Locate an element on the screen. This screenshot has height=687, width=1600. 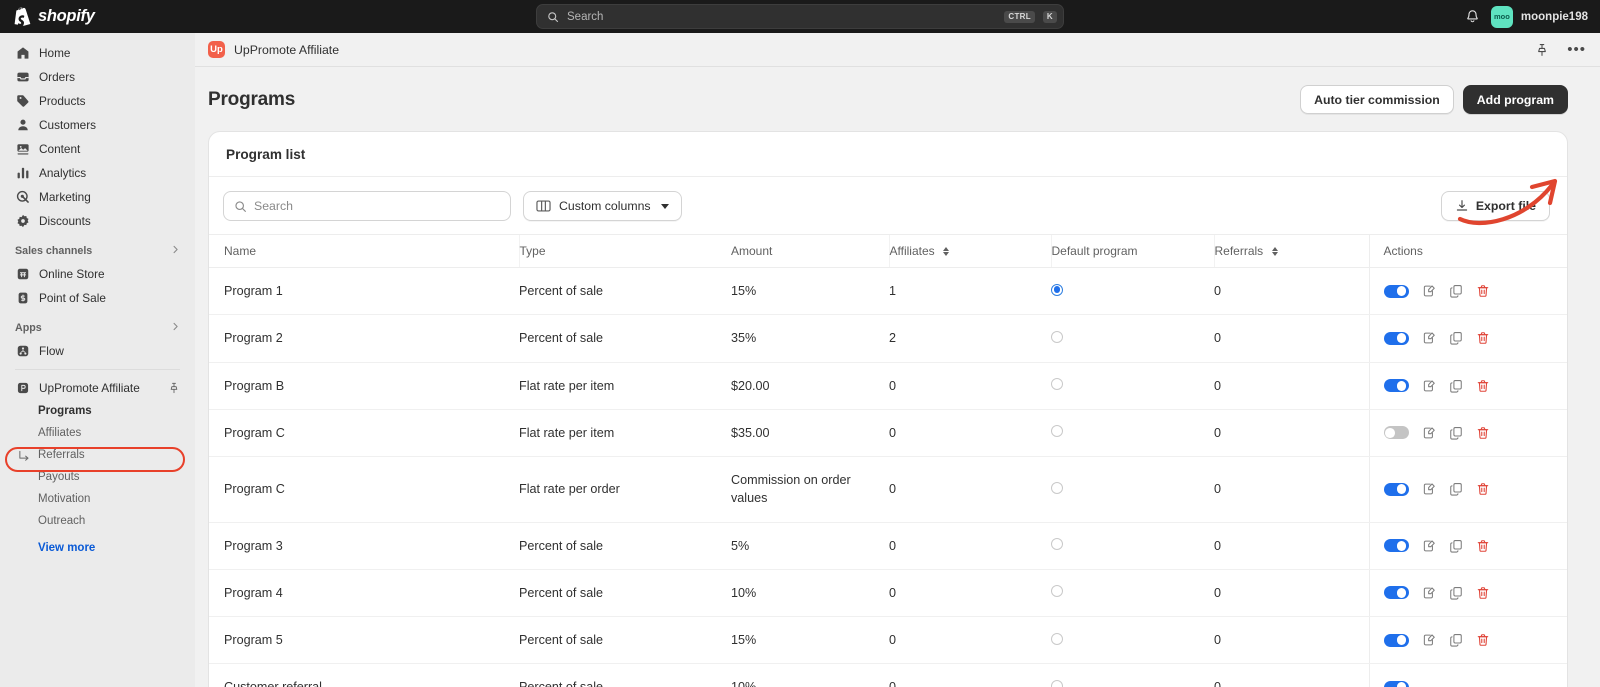
column-header-default-program: Default program is located at coordinates (1132, 251).